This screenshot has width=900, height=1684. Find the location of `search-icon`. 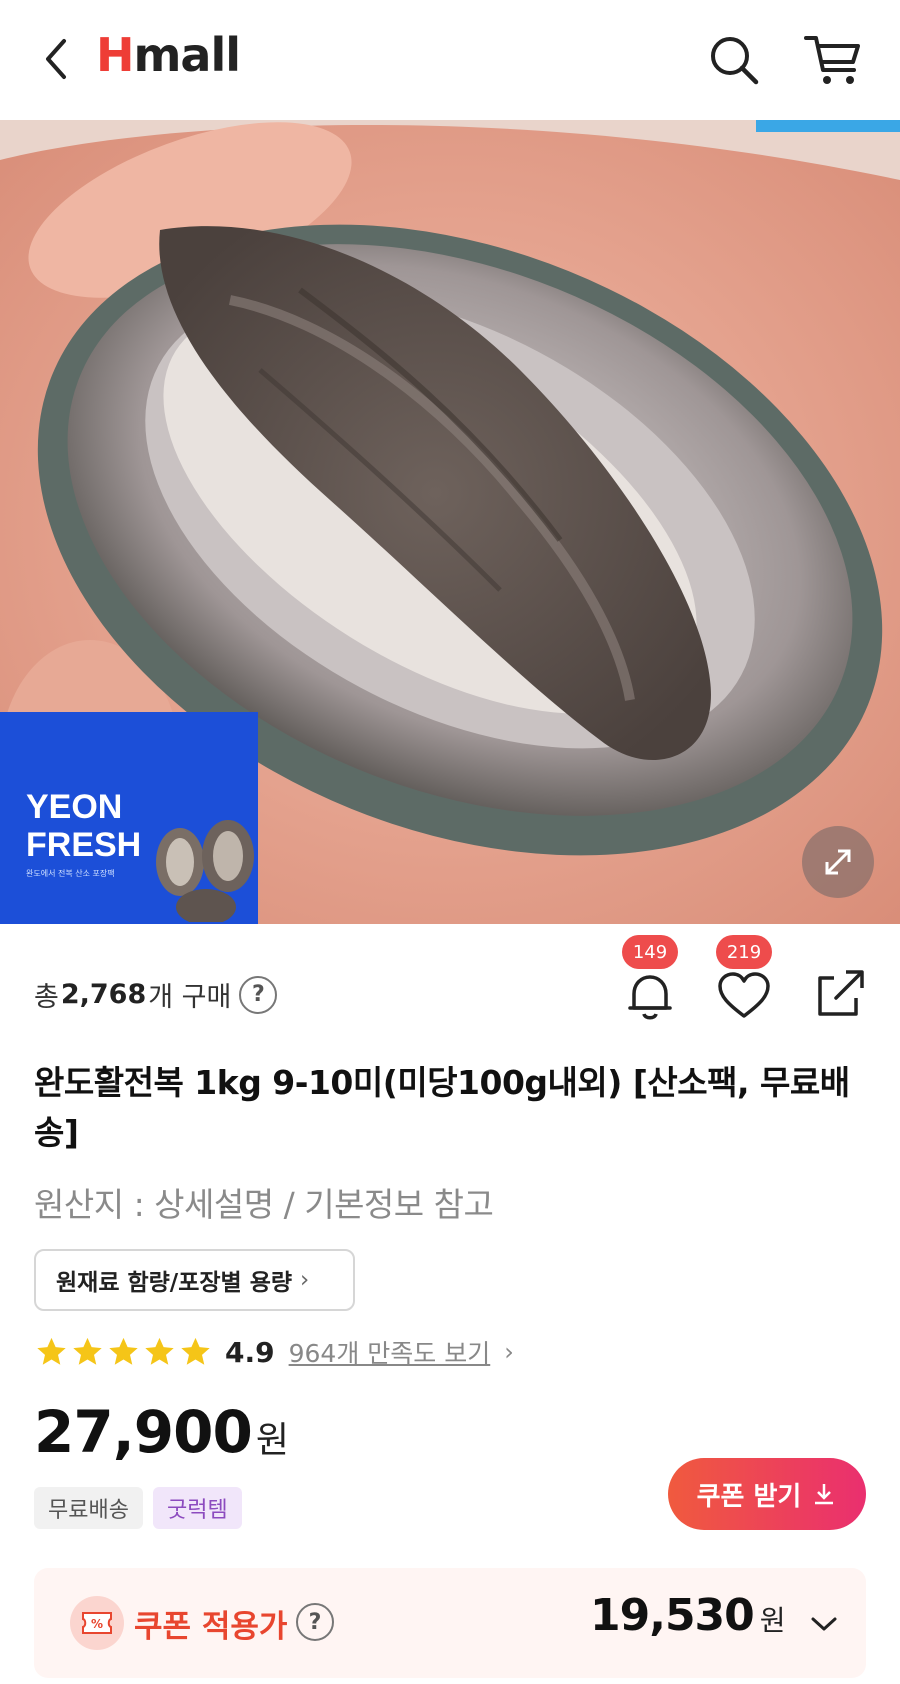

search-icon is located at coordinates (735, 61).